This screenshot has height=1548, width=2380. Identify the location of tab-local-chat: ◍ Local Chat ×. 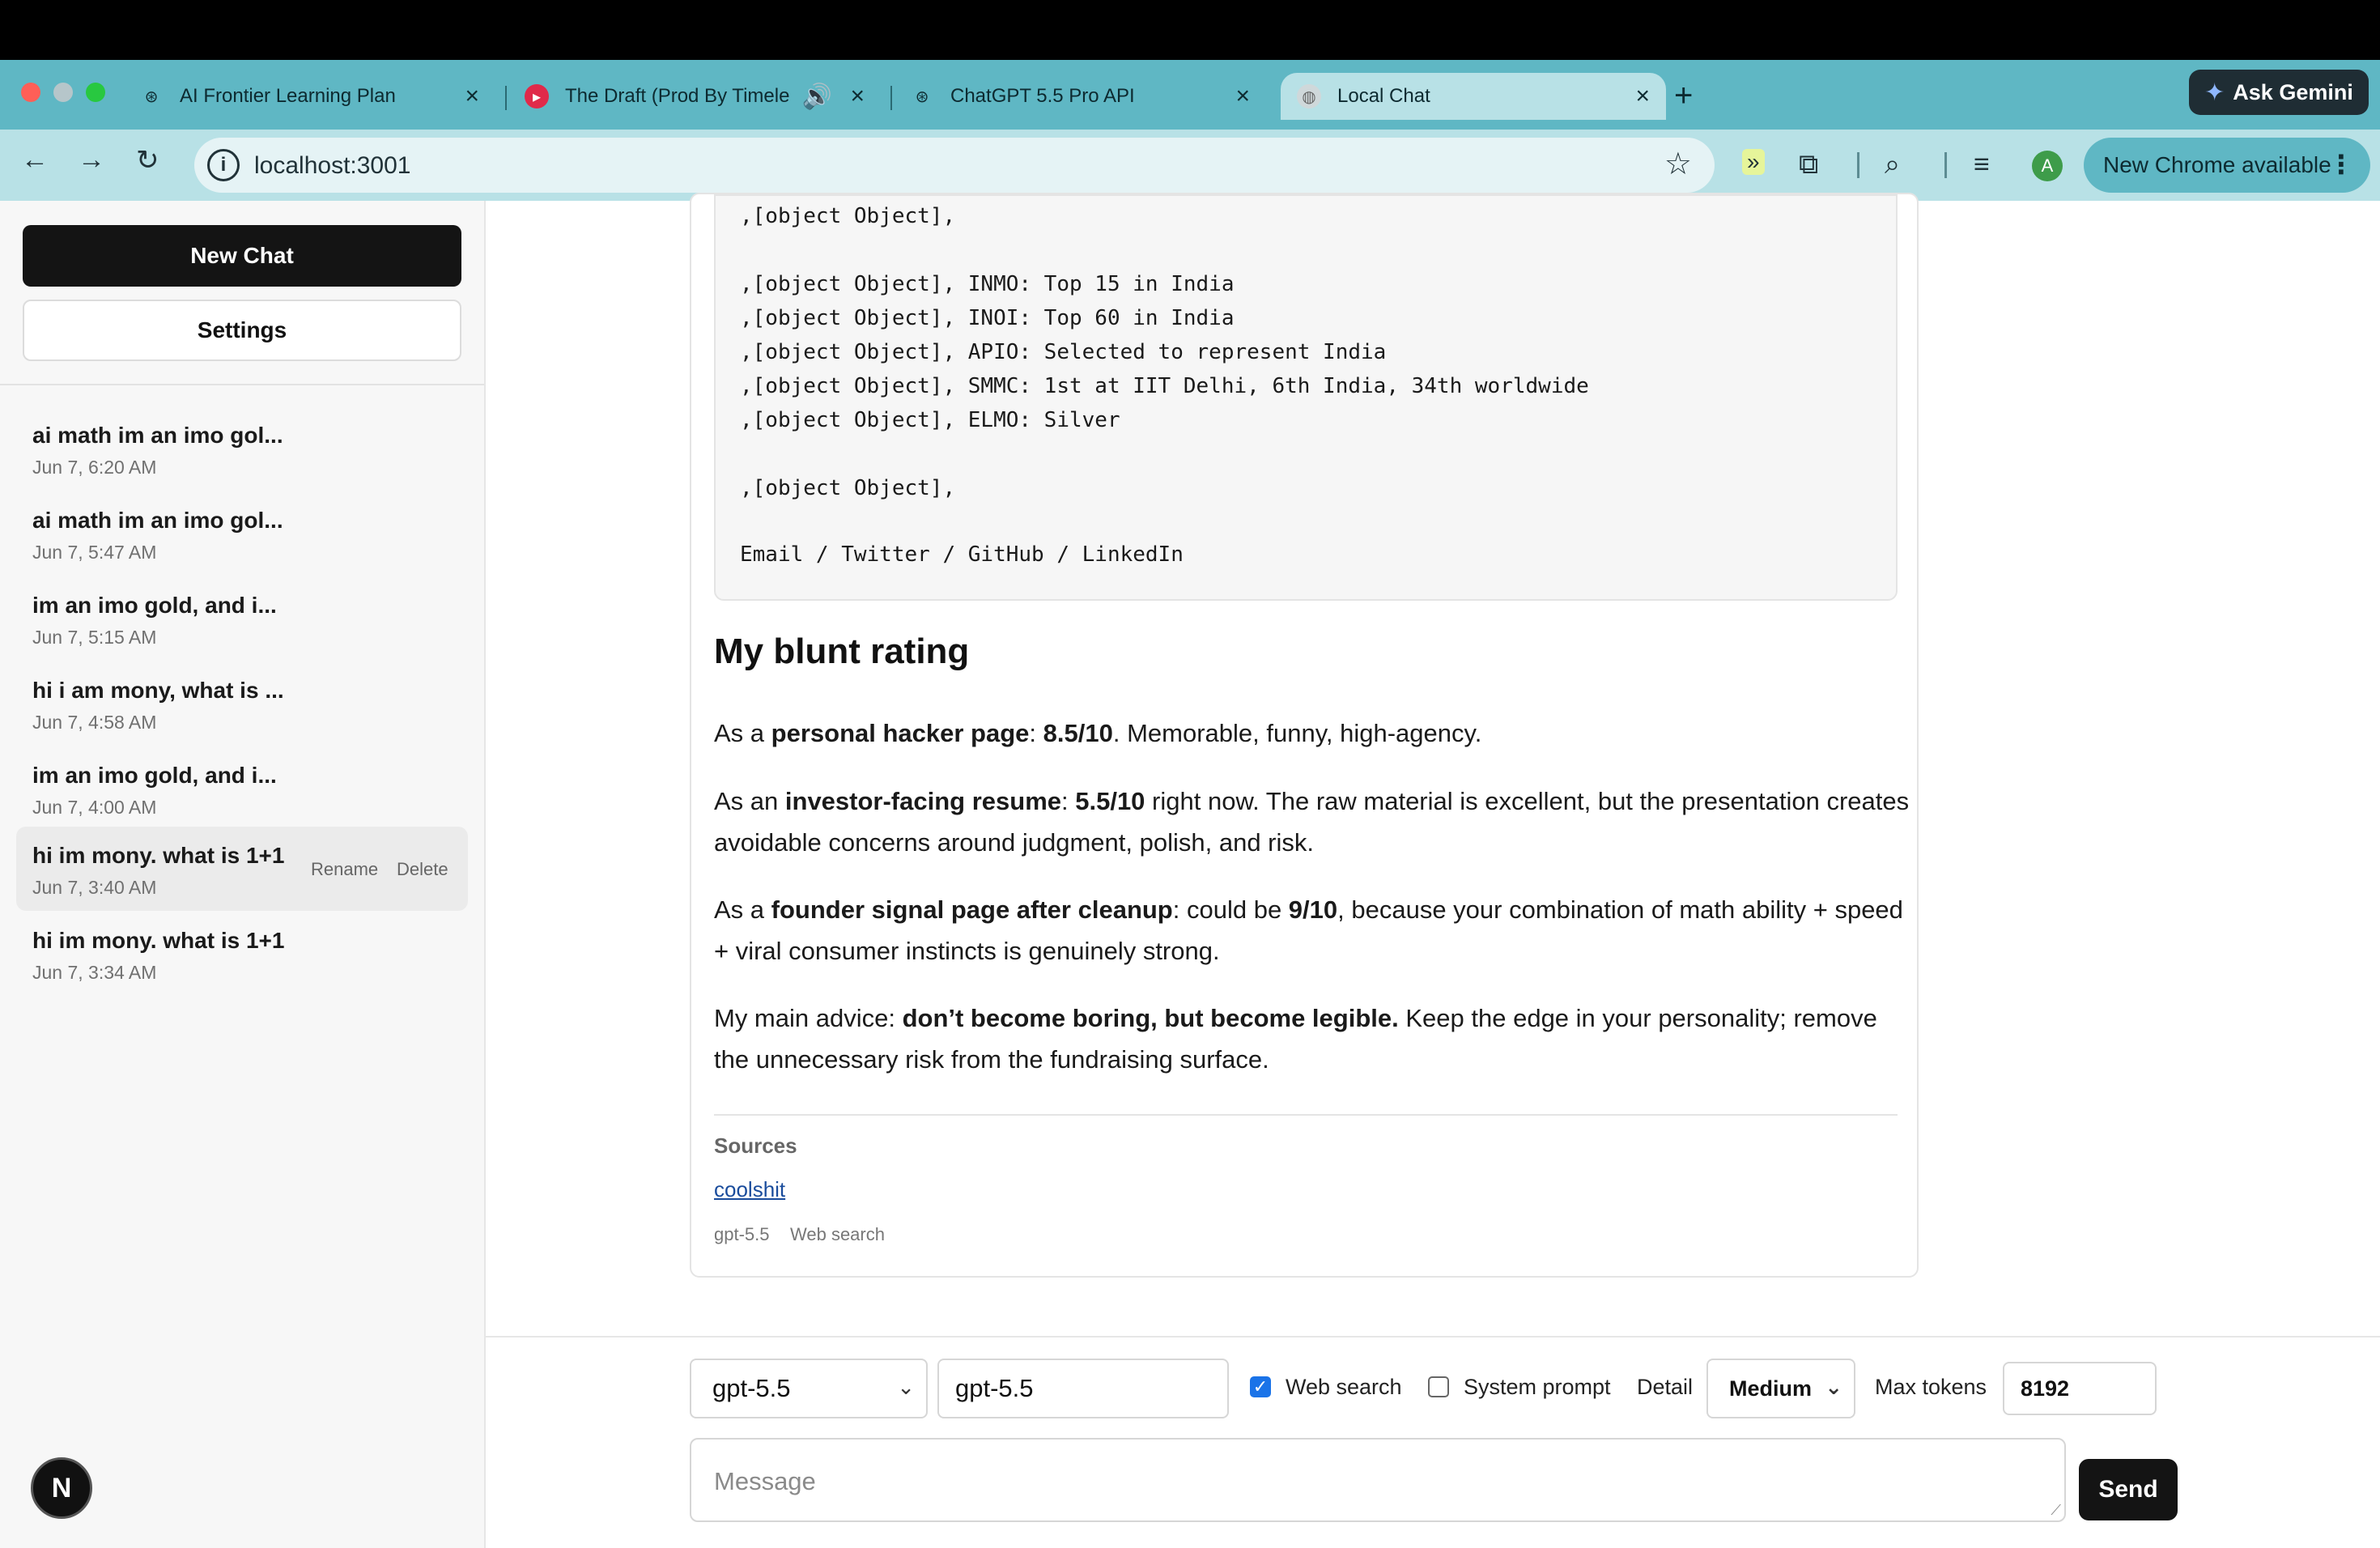
(1473, 96).